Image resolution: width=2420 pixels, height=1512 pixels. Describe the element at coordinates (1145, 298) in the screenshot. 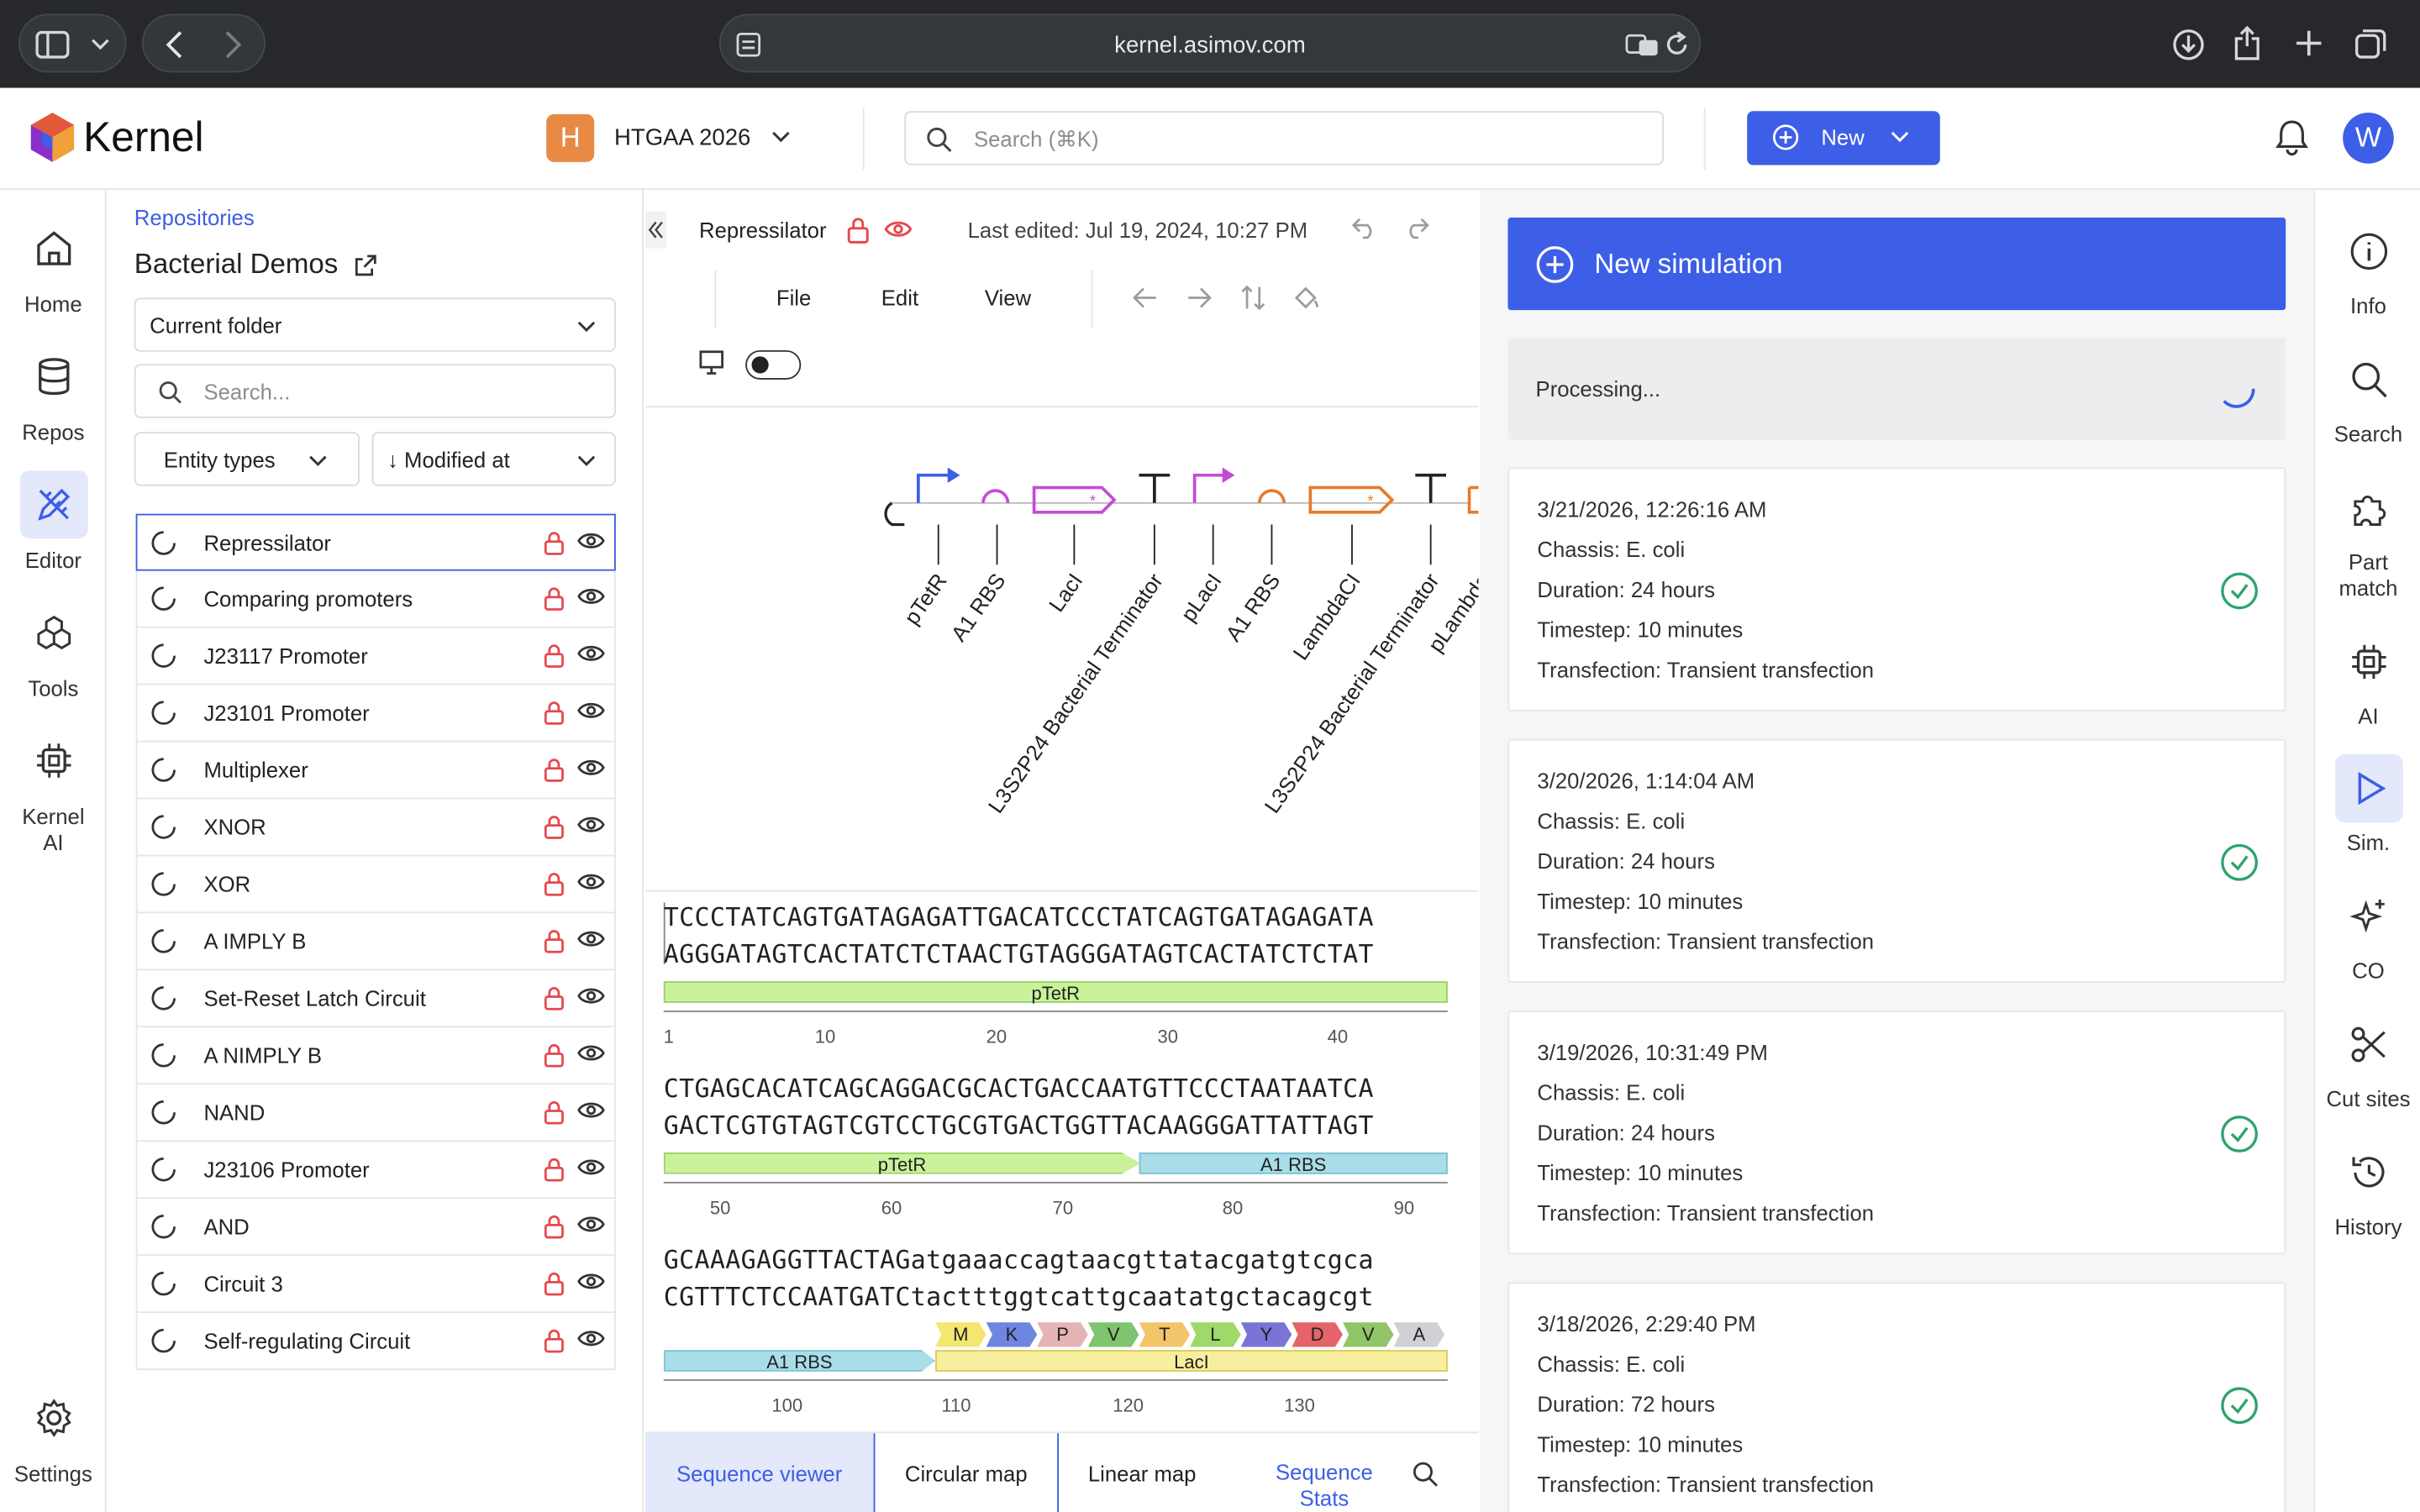

I see `arrow-left-icon` at that location.